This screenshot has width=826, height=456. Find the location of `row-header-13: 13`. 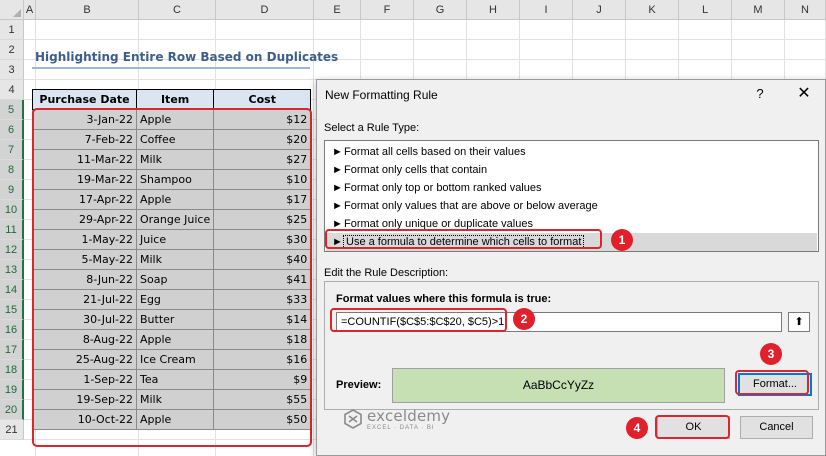

row-header-13: 13 is located at coordinates (12, 270).